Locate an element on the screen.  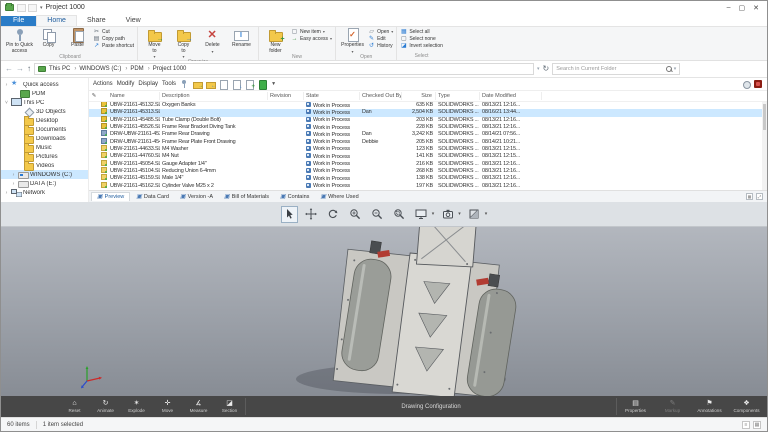
rotate-tool-button is located at coordinates (333, 214).